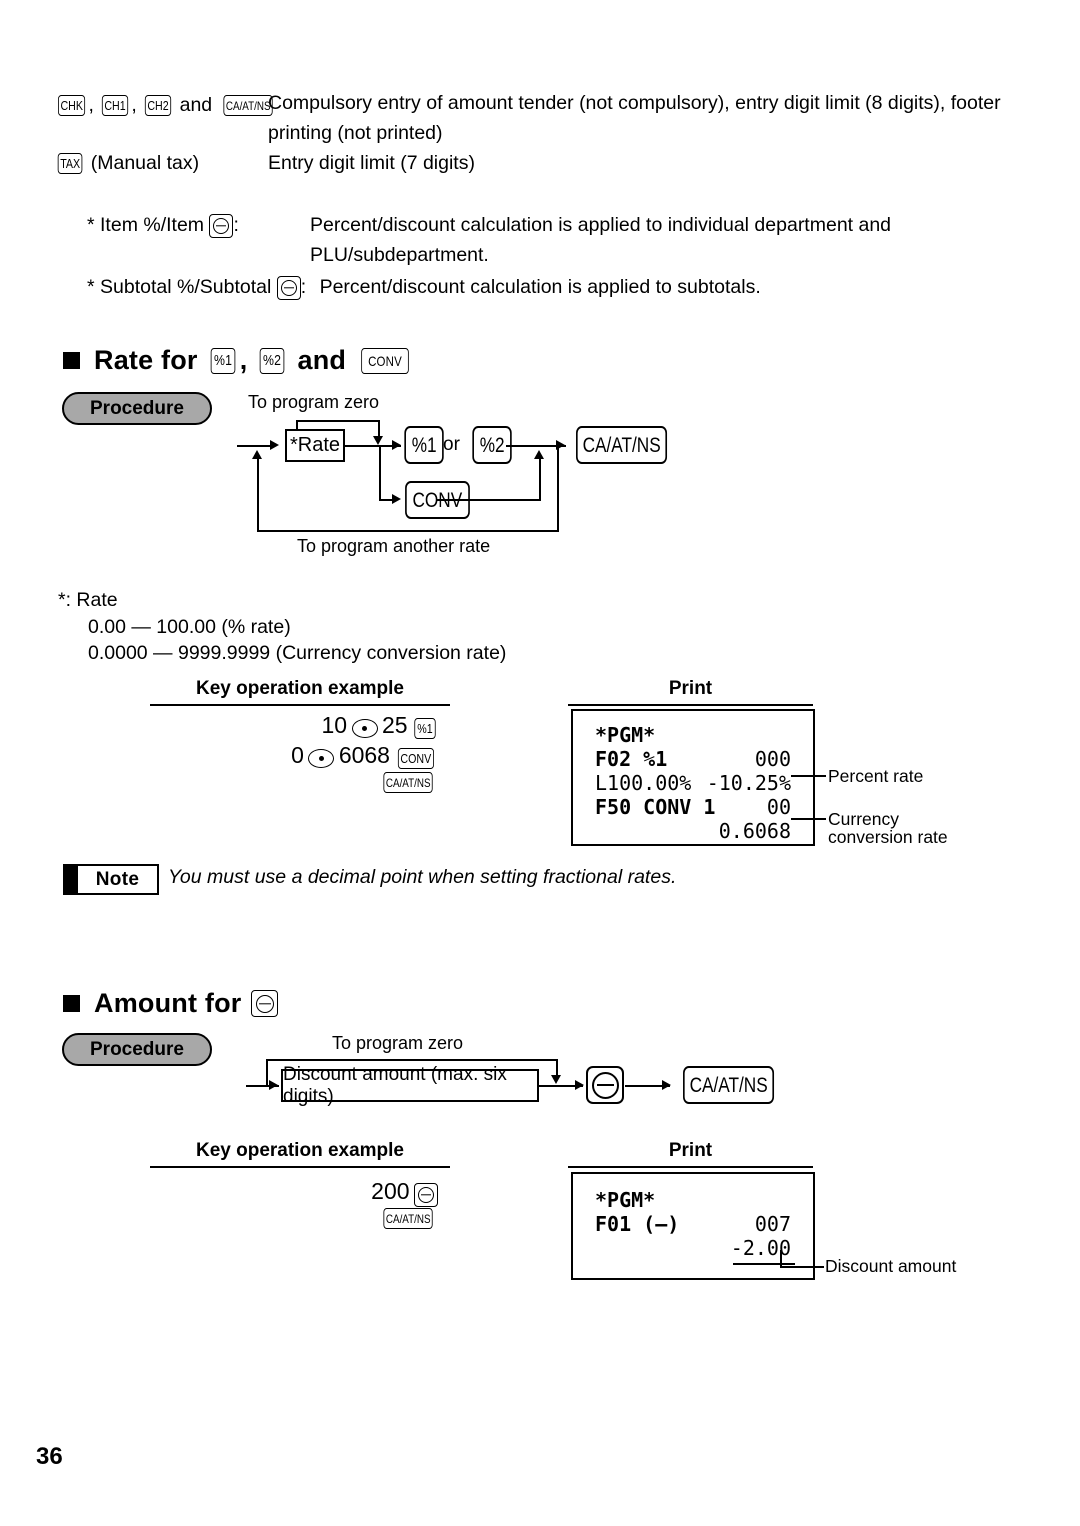 Image resolution: width=1080 pixels, height=1526 pixels. What do you see at coordinates (338, 421) in the screenshot?
I see `flow-line-bypass-top-h` at bounding box center [338, 421].